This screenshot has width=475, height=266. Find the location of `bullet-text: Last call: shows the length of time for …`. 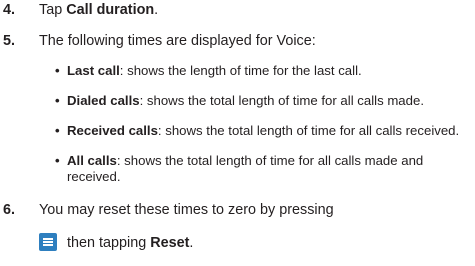

bullet-text: Last call: shows the length of time for … is located at coordinates (269, 71).